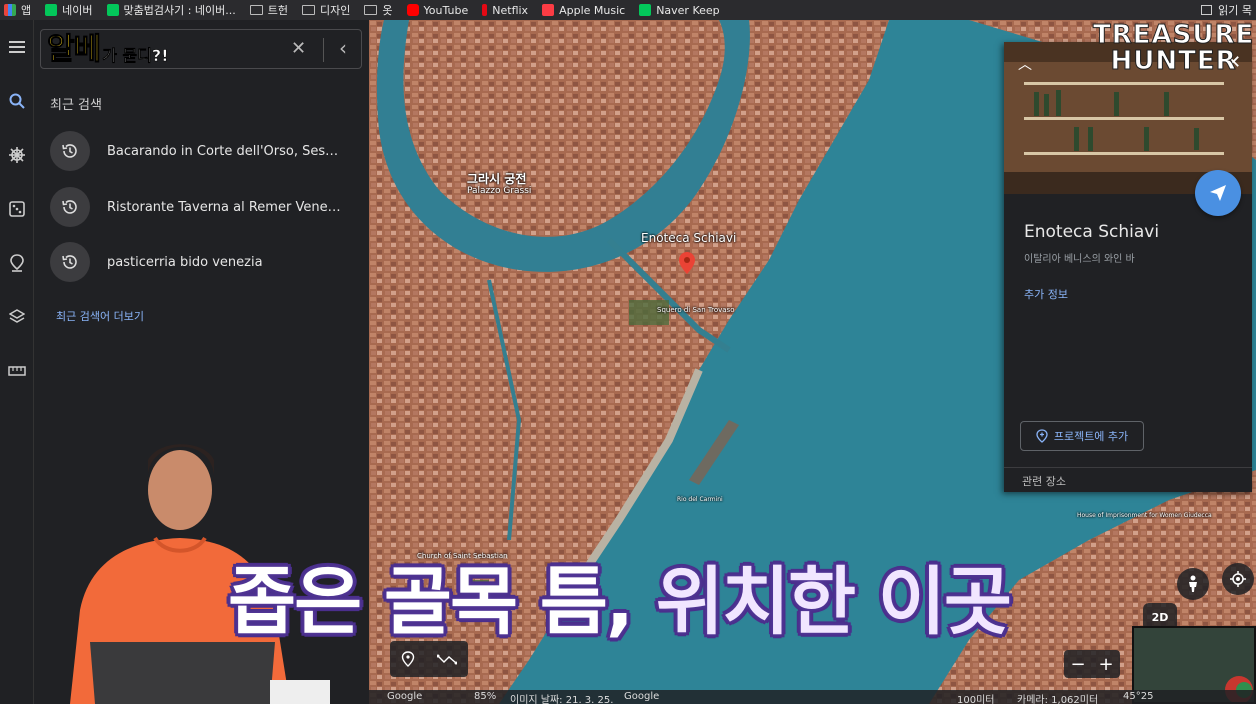 Image resolution: width=1256 pixels, height=704 pixels. I want to click on recent-search-label: pasticerria bido venezia, so click(185, 262).